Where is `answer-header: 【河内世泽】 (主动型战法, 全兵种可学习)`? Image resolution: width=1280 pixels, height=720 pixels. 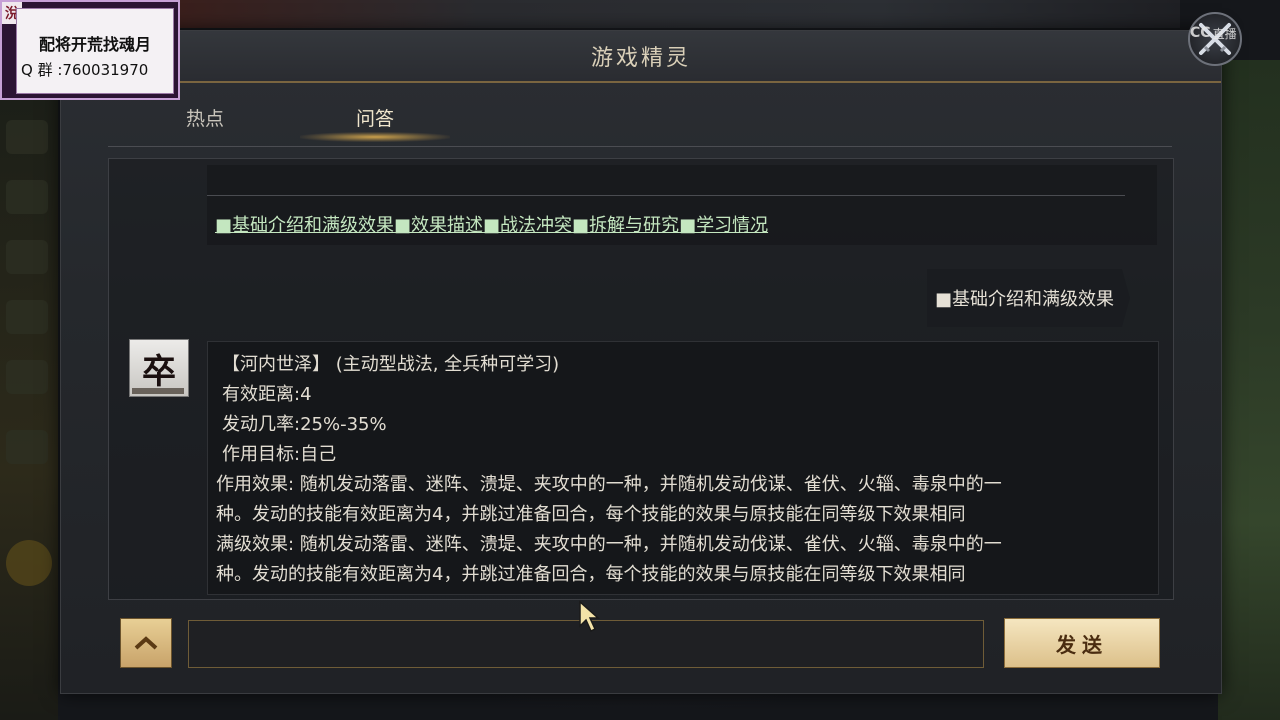
answer-header: 【河内世泽】 (主动型战法, 全兵种可学习) is located at coordinates (391, 364).